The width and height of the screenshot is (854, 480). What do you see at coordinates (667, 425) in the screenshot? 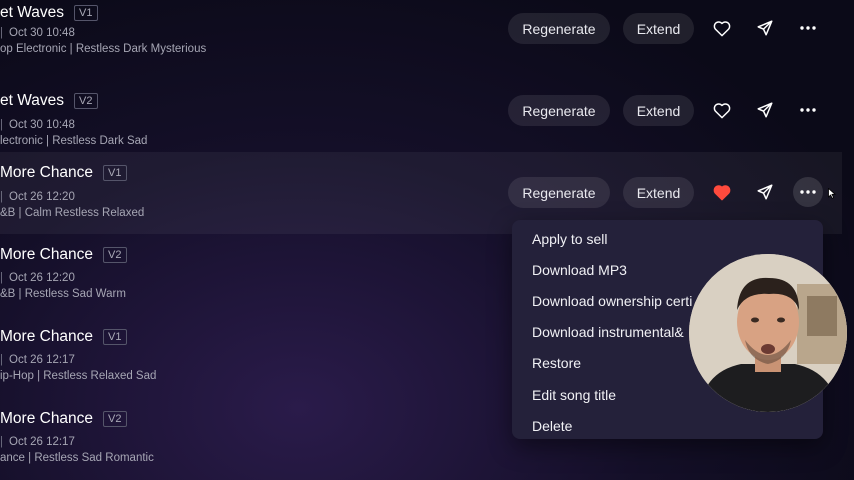
I see `menu-item-delete: Delete` at bounding box center [667, 425].